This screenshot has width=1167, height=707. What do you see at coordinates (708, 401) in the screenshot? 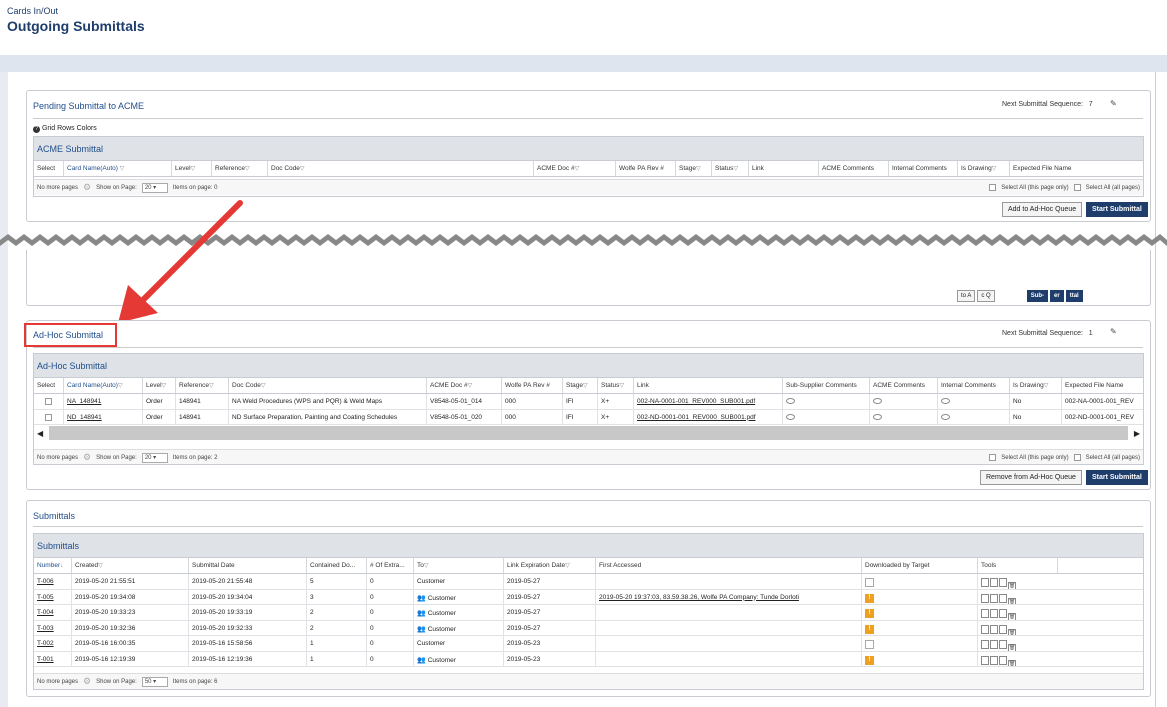
I see `file-link: 002-NA-0001-001_REV000_SUB001.pdf` at bounding box center [708, 401].